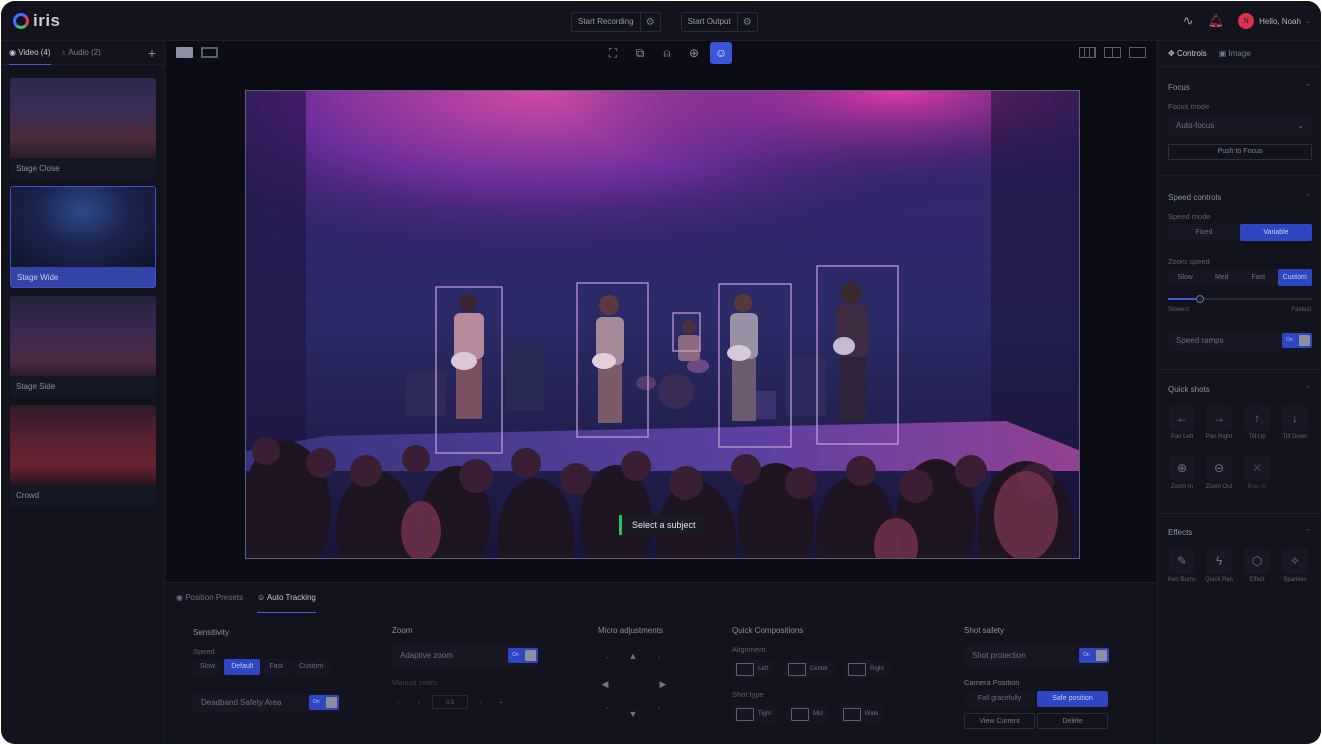 The height and width of the screenshot is (745, 1322). What do you see at coordinates (83, 456) in the screenshot?
I see `source-thumbnail: Crowd` at bounding box center [83, 456].